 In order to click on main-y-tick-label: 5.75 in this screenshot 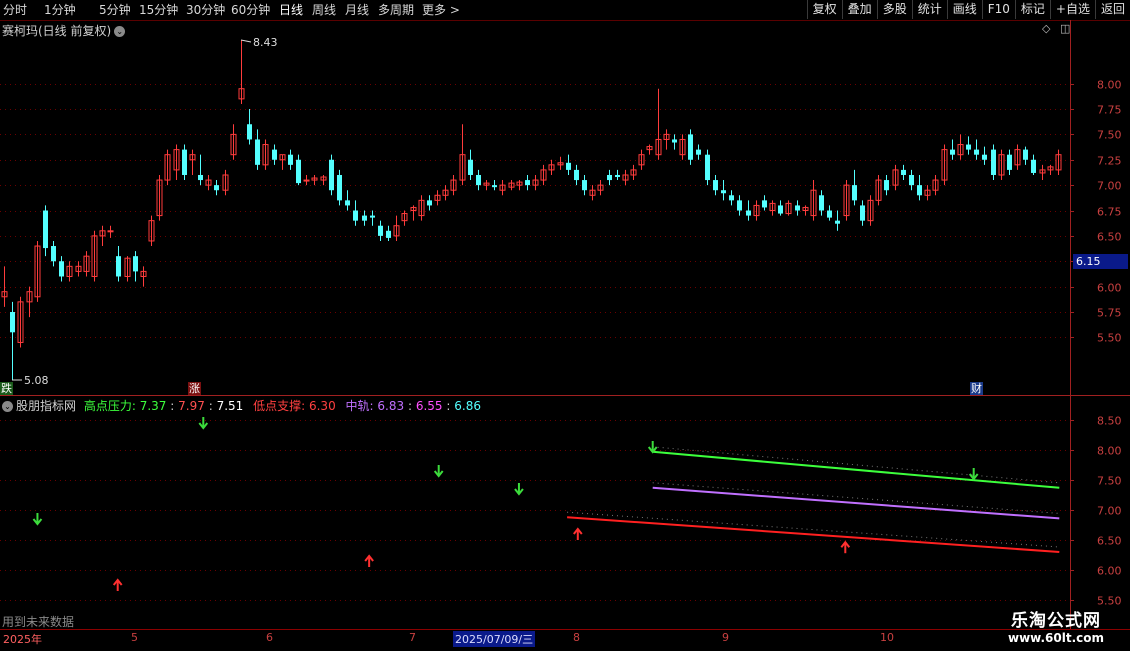, I will do `click(1109, 313)`.